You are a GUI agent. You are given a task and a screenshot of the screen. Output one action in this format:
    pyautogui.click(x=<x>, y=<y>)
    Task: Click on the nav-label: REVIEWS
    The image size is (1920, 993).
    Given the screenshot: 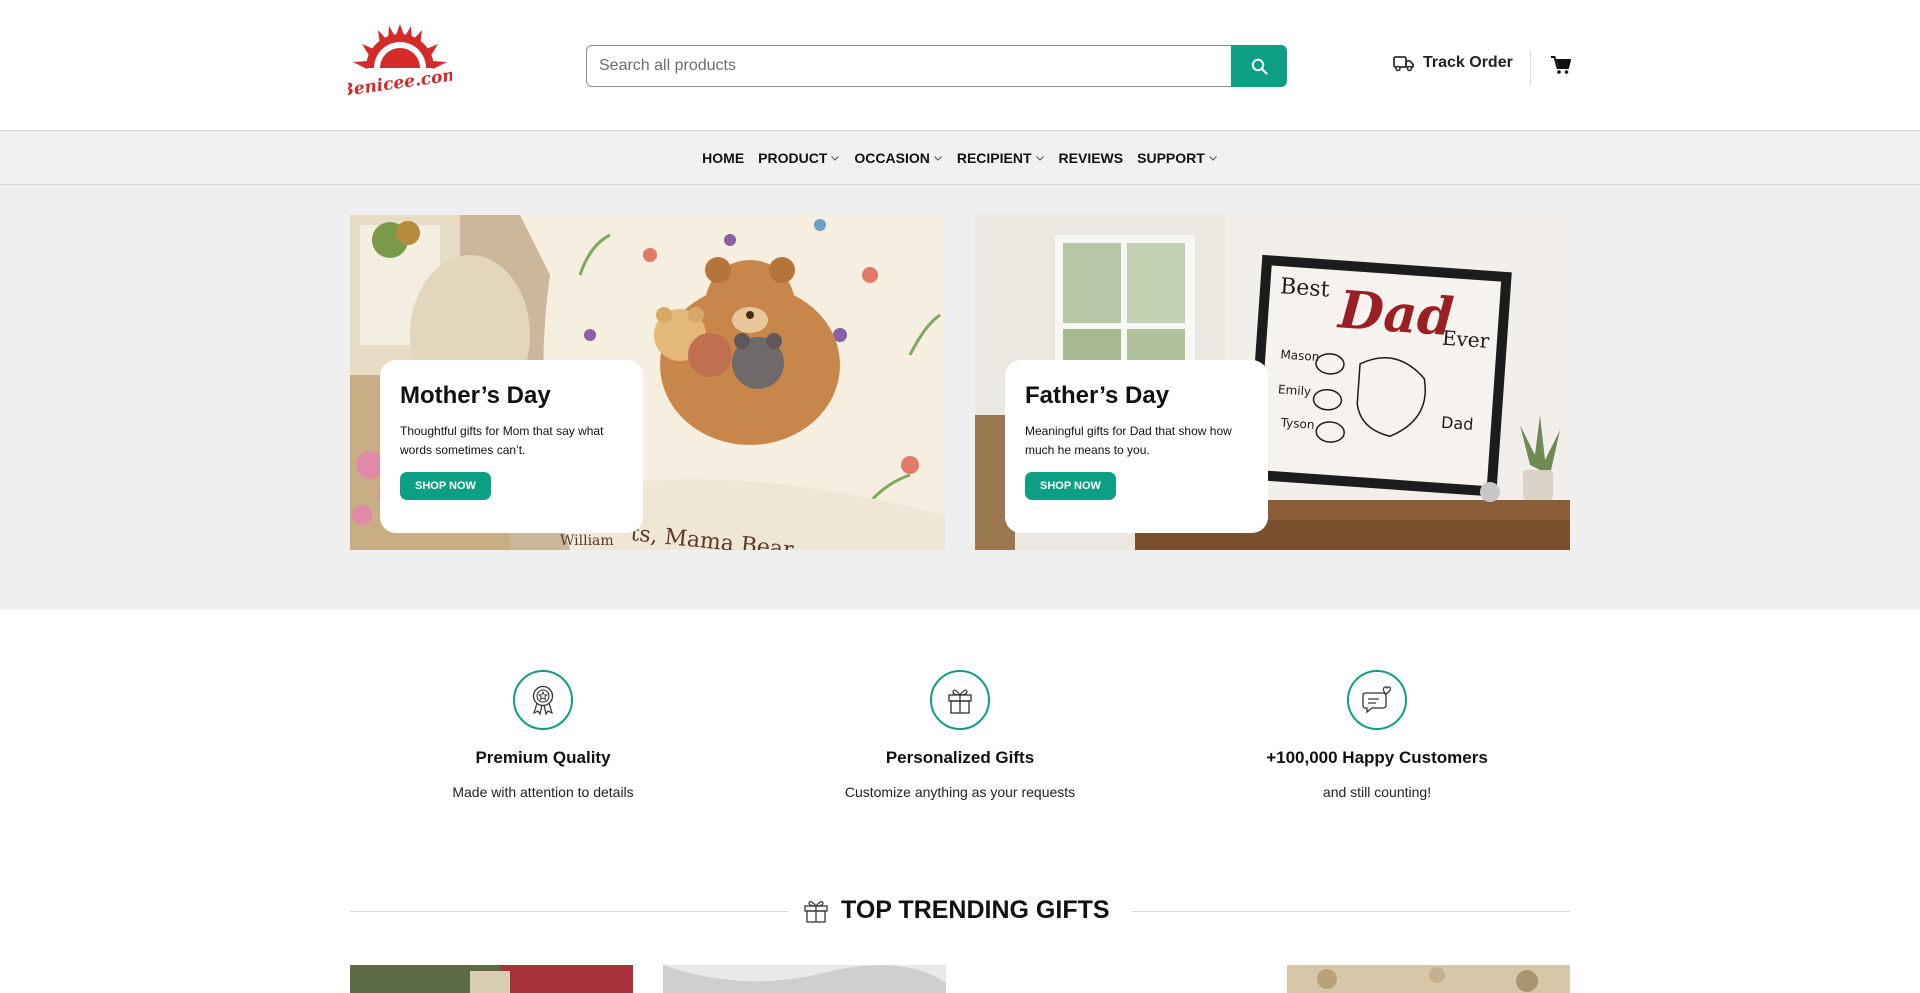 What is the action you would take?
    pyautogui.click(x=1091, y=157)
    